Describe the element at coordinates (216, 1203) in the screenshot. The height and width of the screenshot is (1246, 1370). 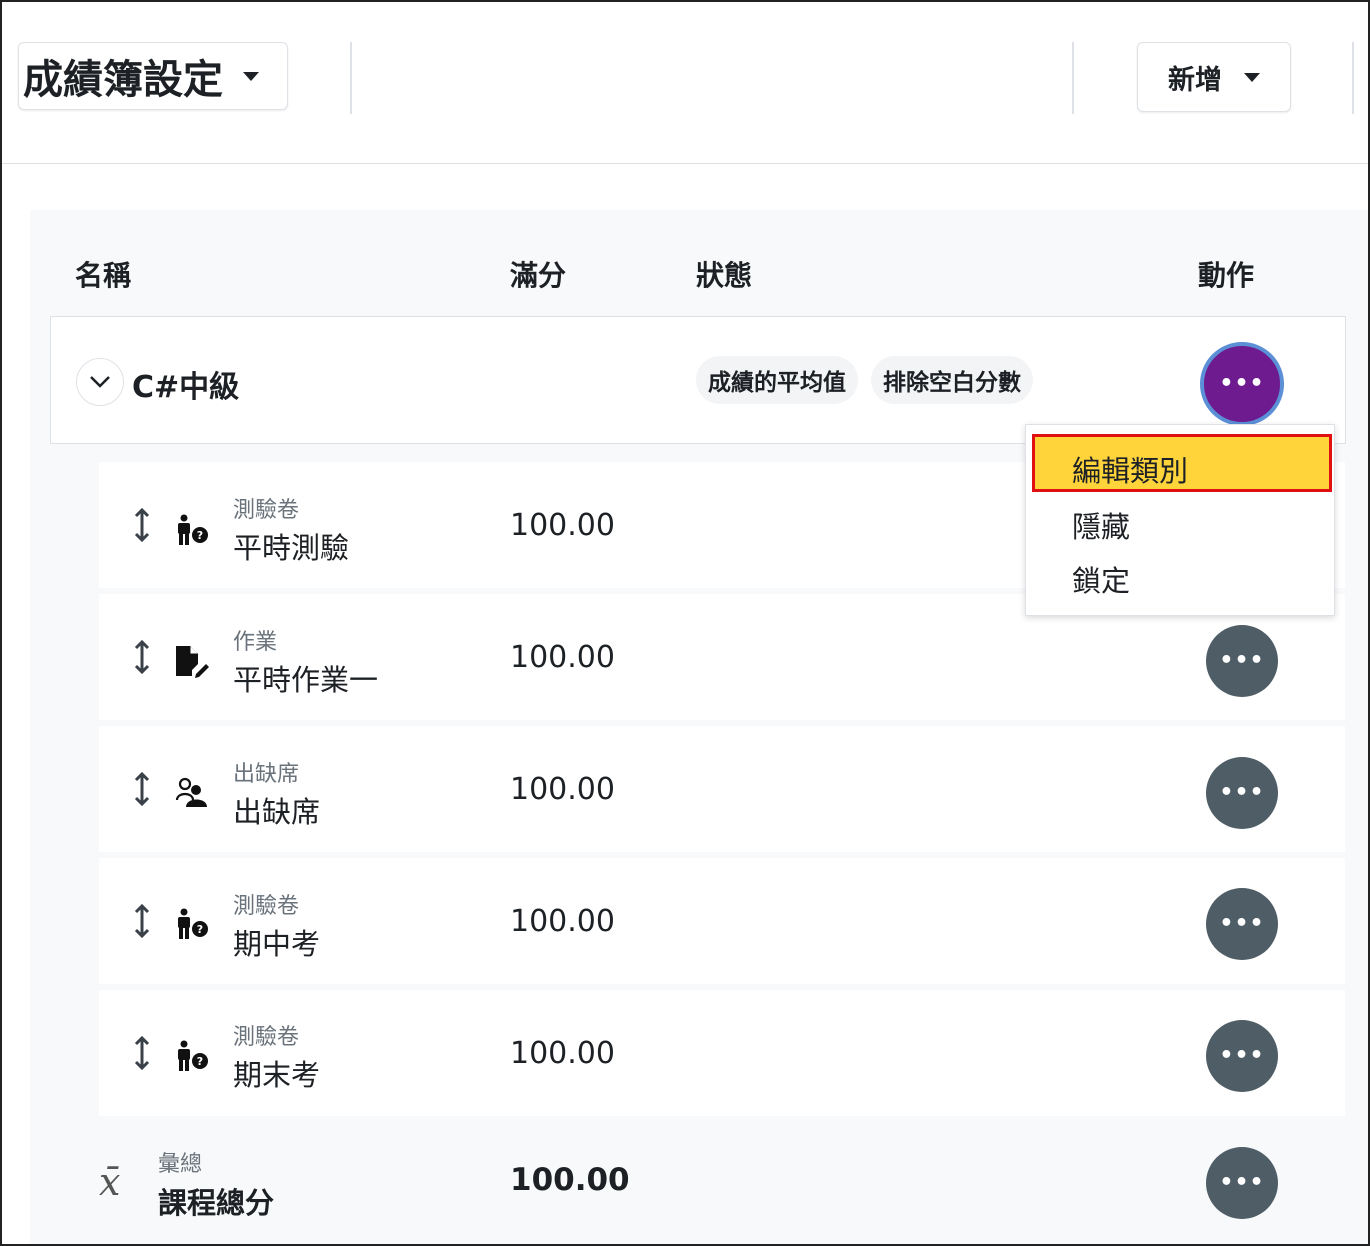
I see `total-name: 課程總分` at that location.